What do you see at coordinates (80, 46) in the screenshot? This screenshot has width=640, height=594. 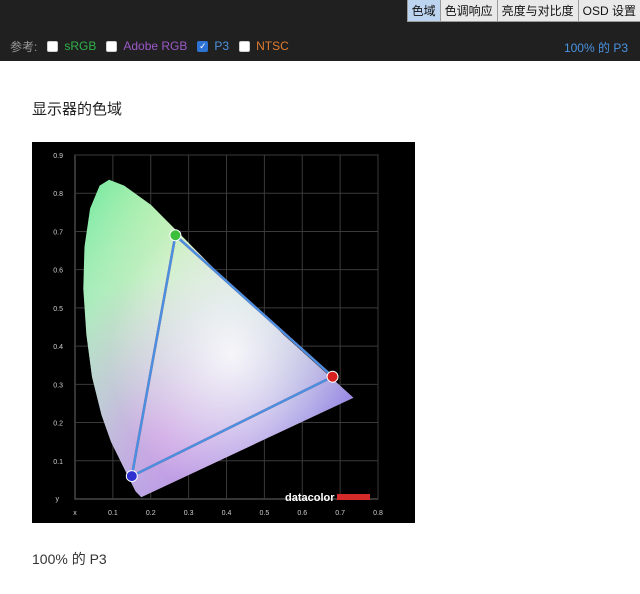 I see `ref-srgb-label: sRGB` at bounding box center [80, 46].